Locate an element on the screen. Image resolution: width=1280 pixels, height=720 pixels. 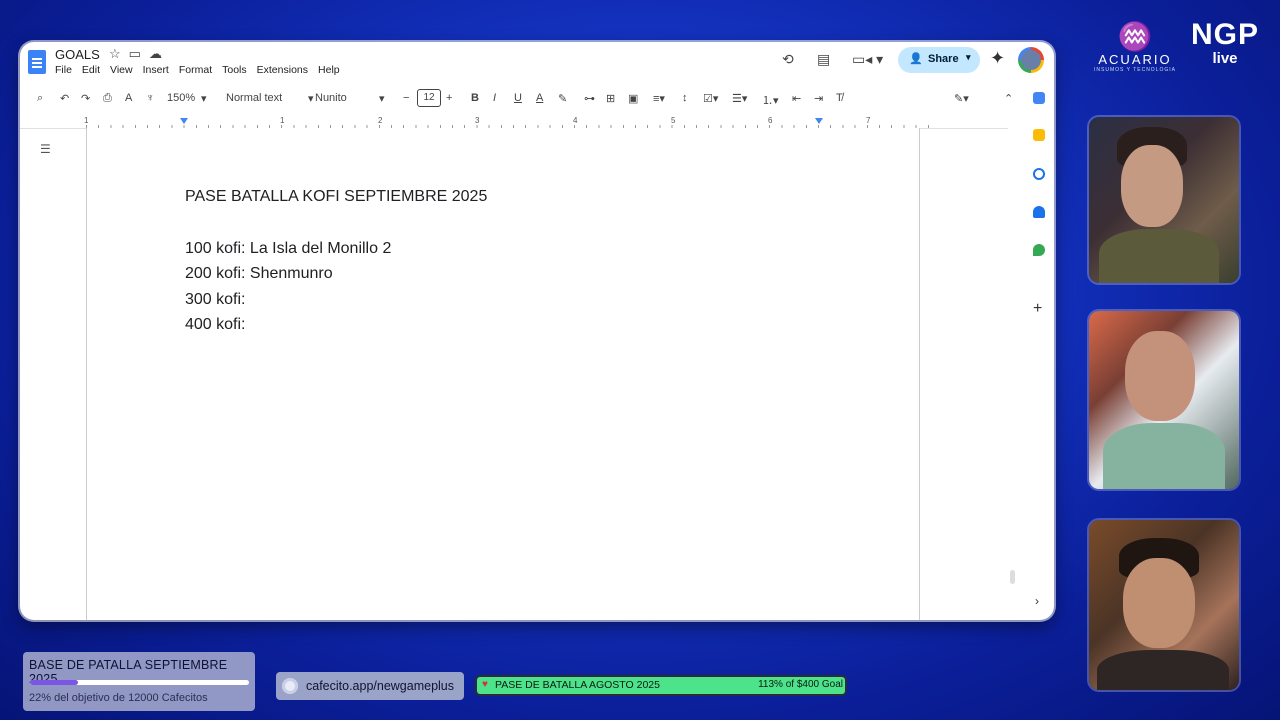
ngp-live-logo: NGP live is located at coordinates (1225, 44).